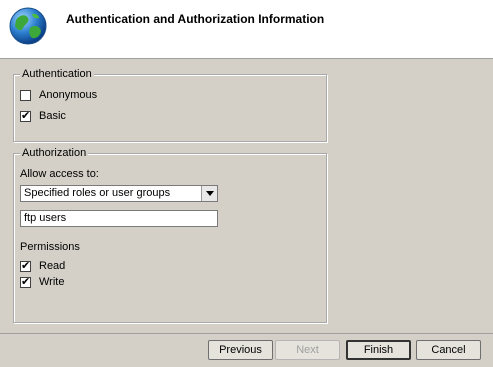 This screenshot has height=367, width=493. I want to click on read-checkbox-row: Read, so click(43, 266).